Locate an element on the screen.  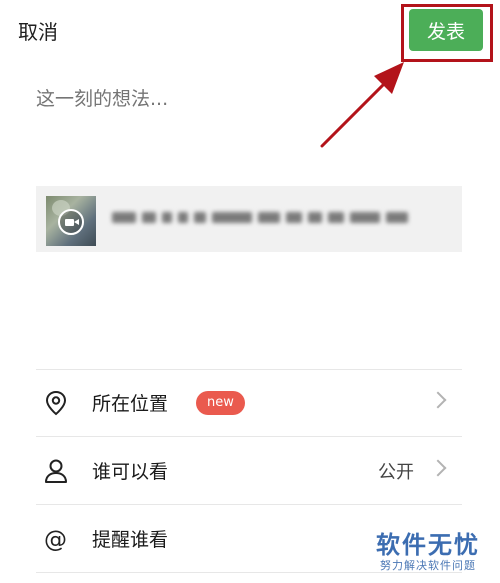
link-thumbnail is located at coordinates (71, 221).